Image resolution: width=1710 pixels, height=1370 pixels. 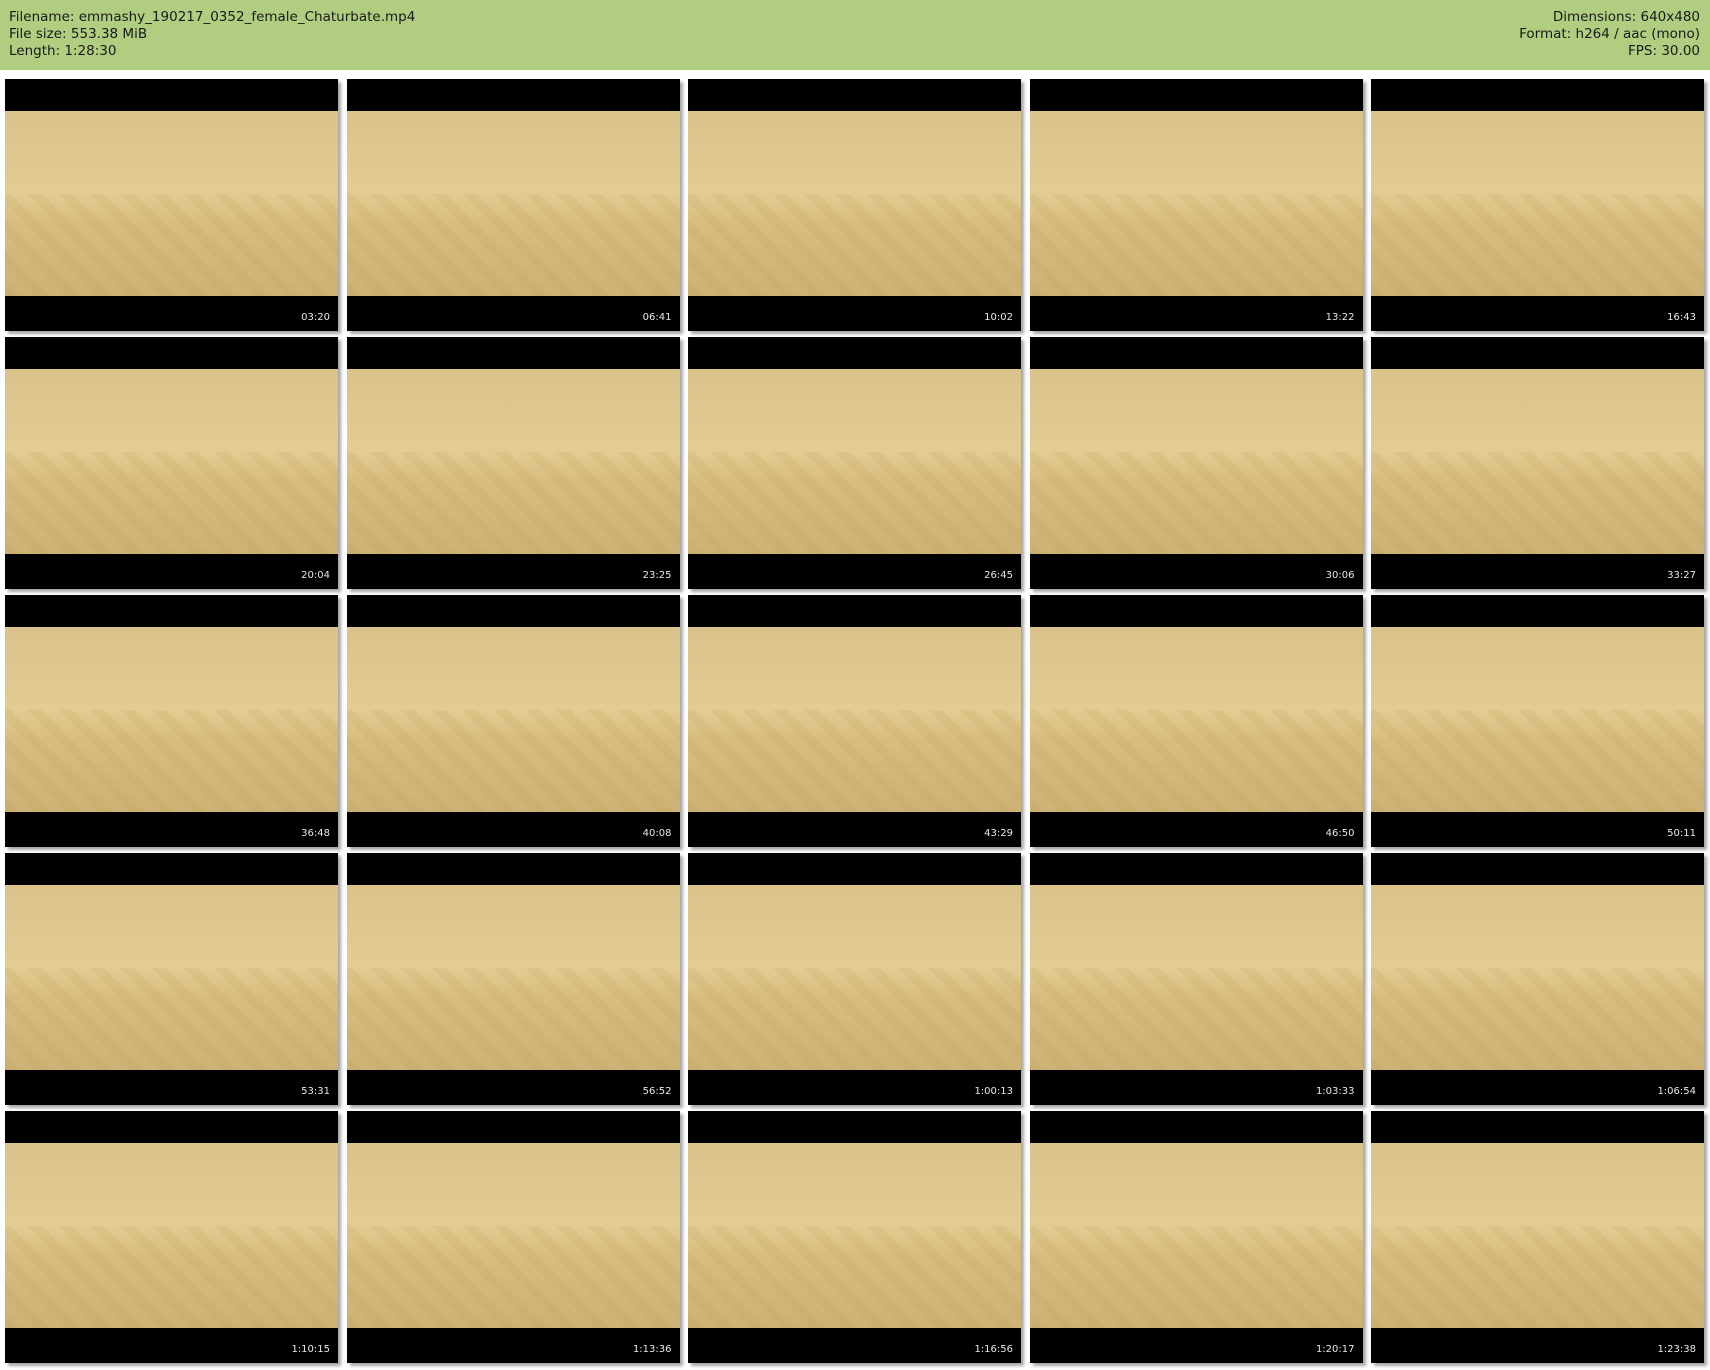 I want to click on thumbnail: 1:20:17, so click(x=1196, y=1237).